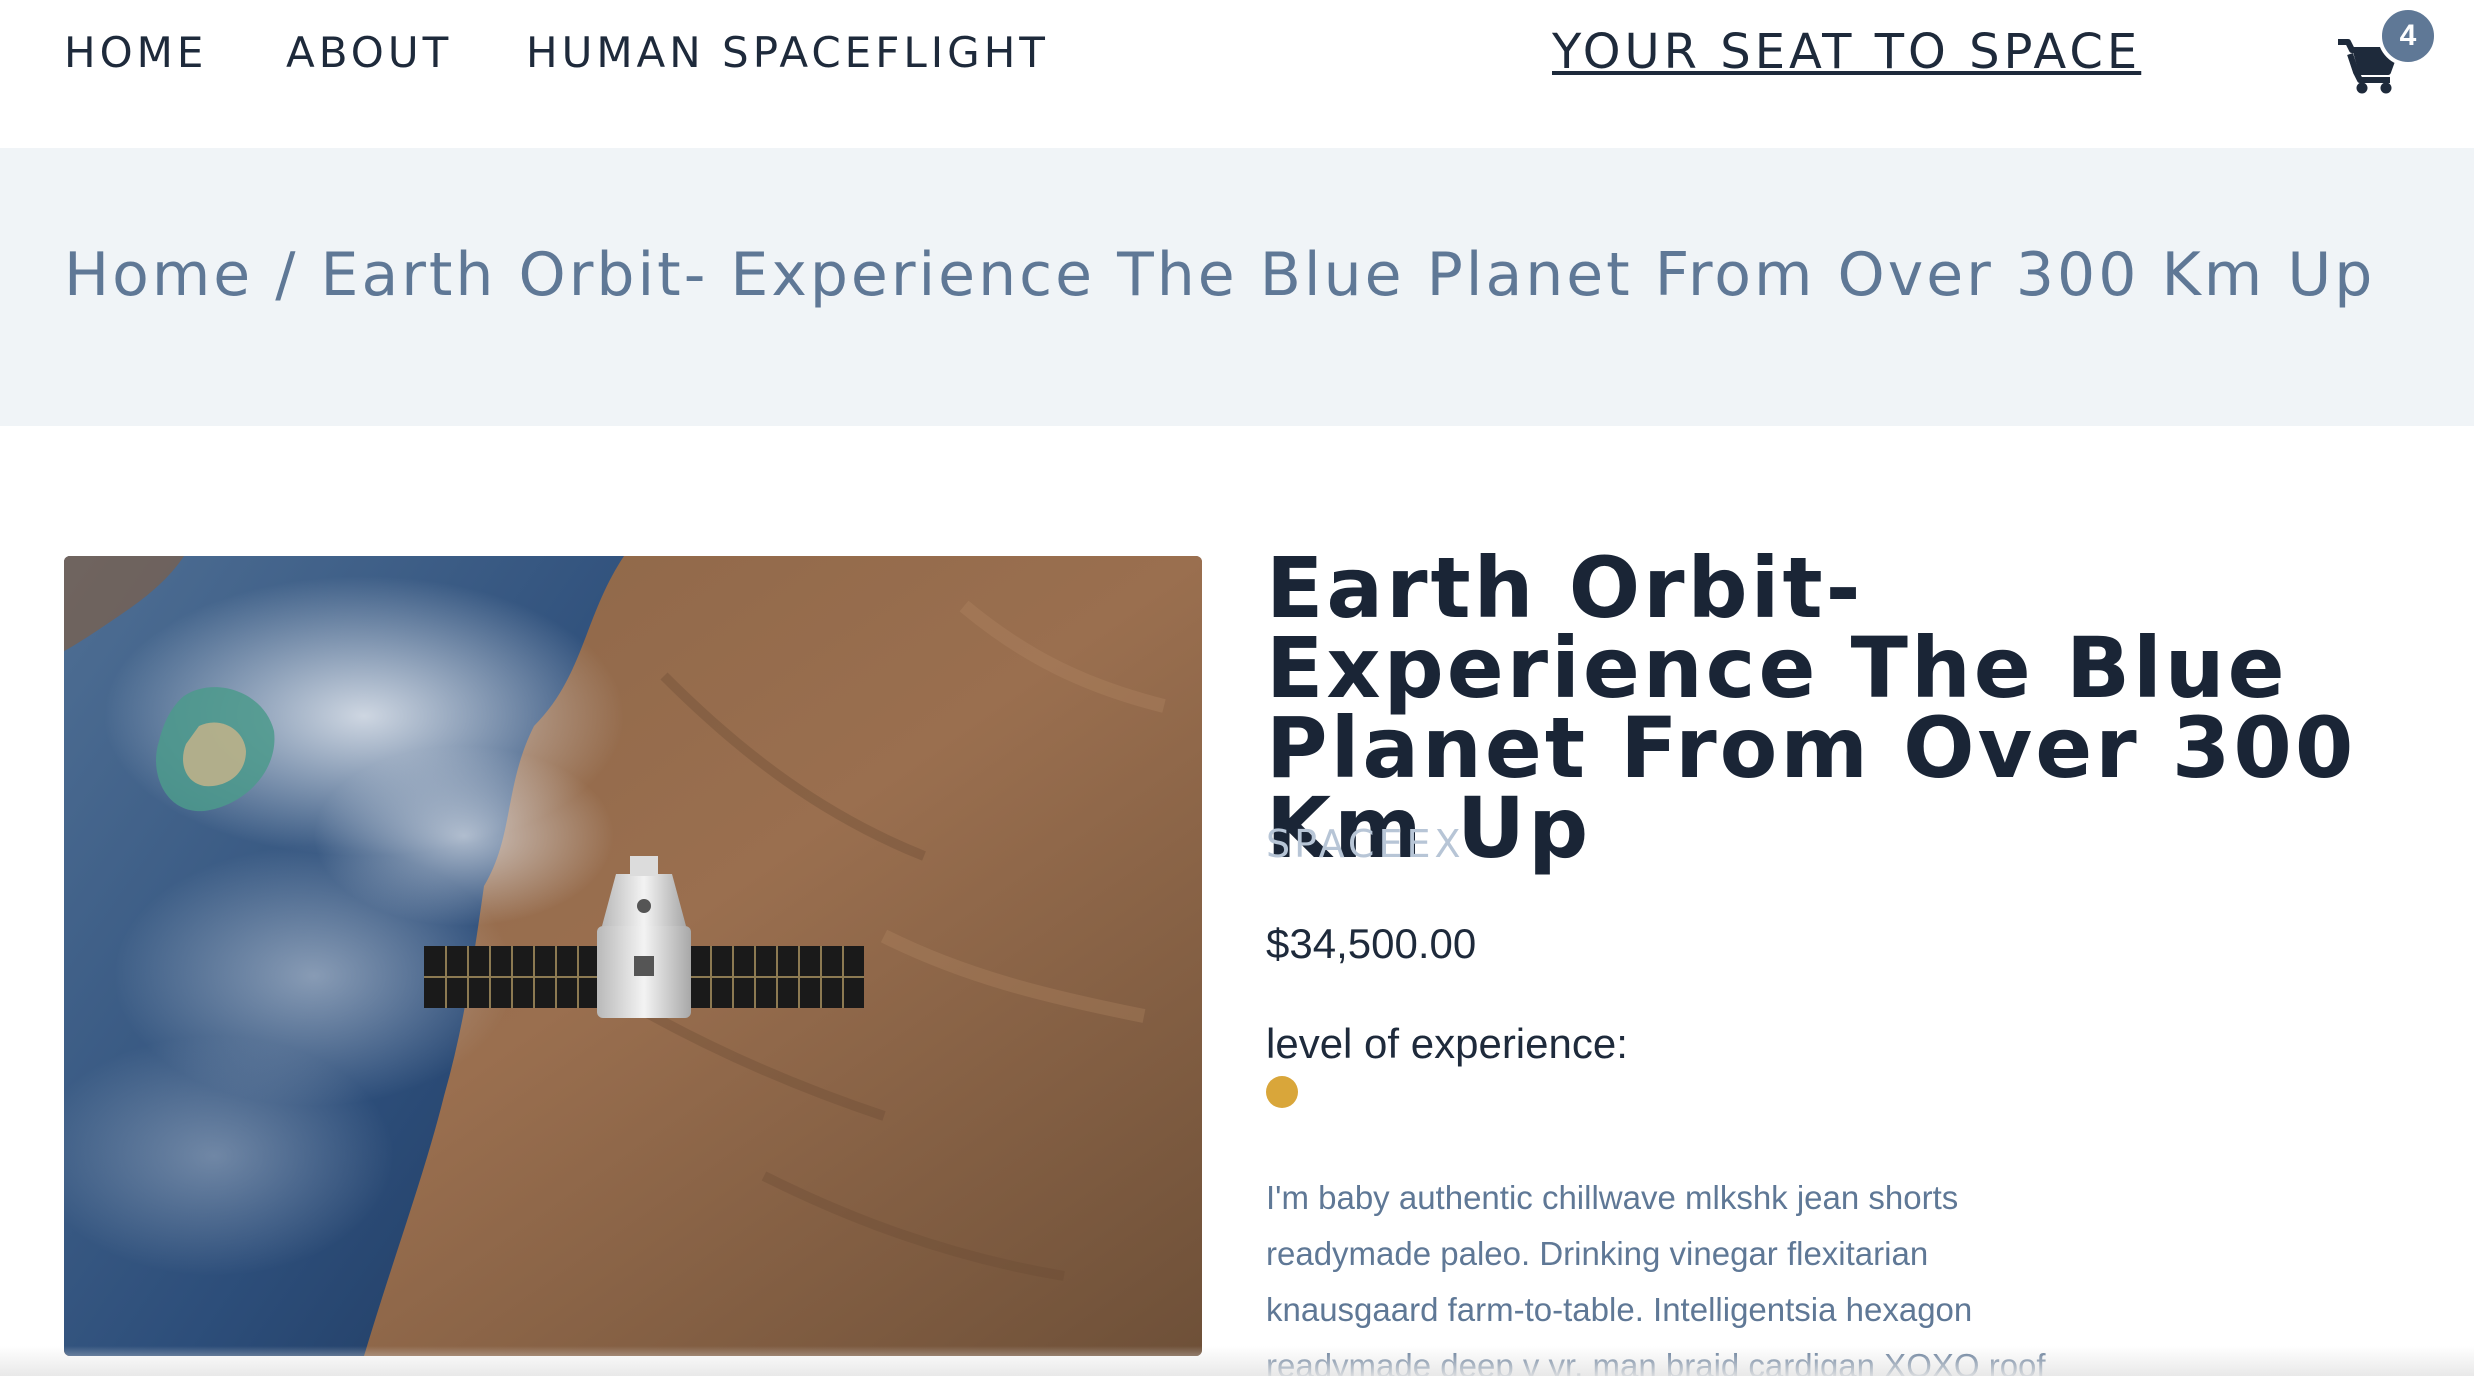  What do you see at coordinates (158, 275) in the screenshot?
I see `breadcrumb-home-link: Home` at bounding box center [158, 275].